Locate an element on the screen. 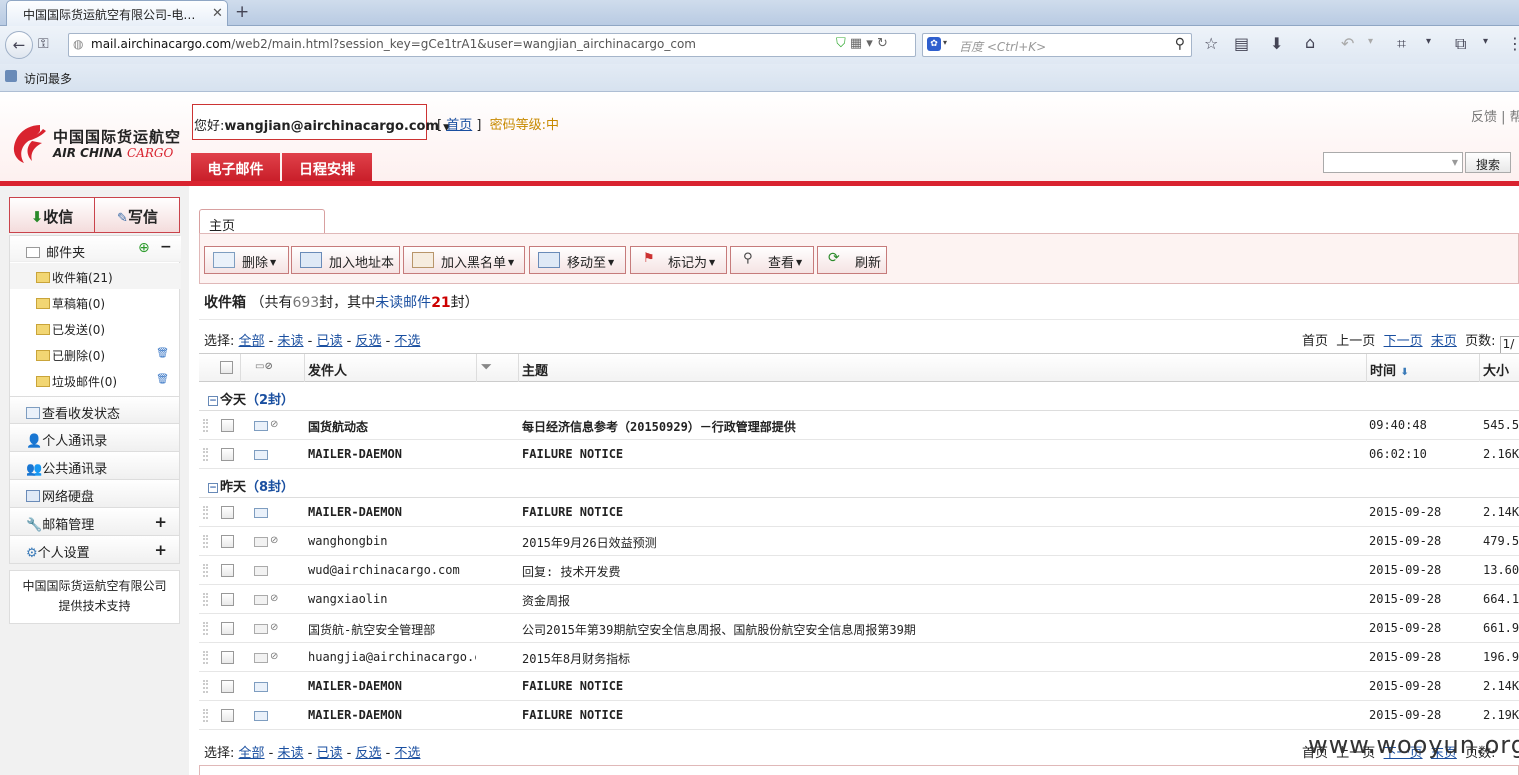 The width and height of the screenshot is (1519, 775). browser-search-box: ✿ ▾ 百度 <Ctrl+K> ⚲ is located at coordinates (1057, 45).